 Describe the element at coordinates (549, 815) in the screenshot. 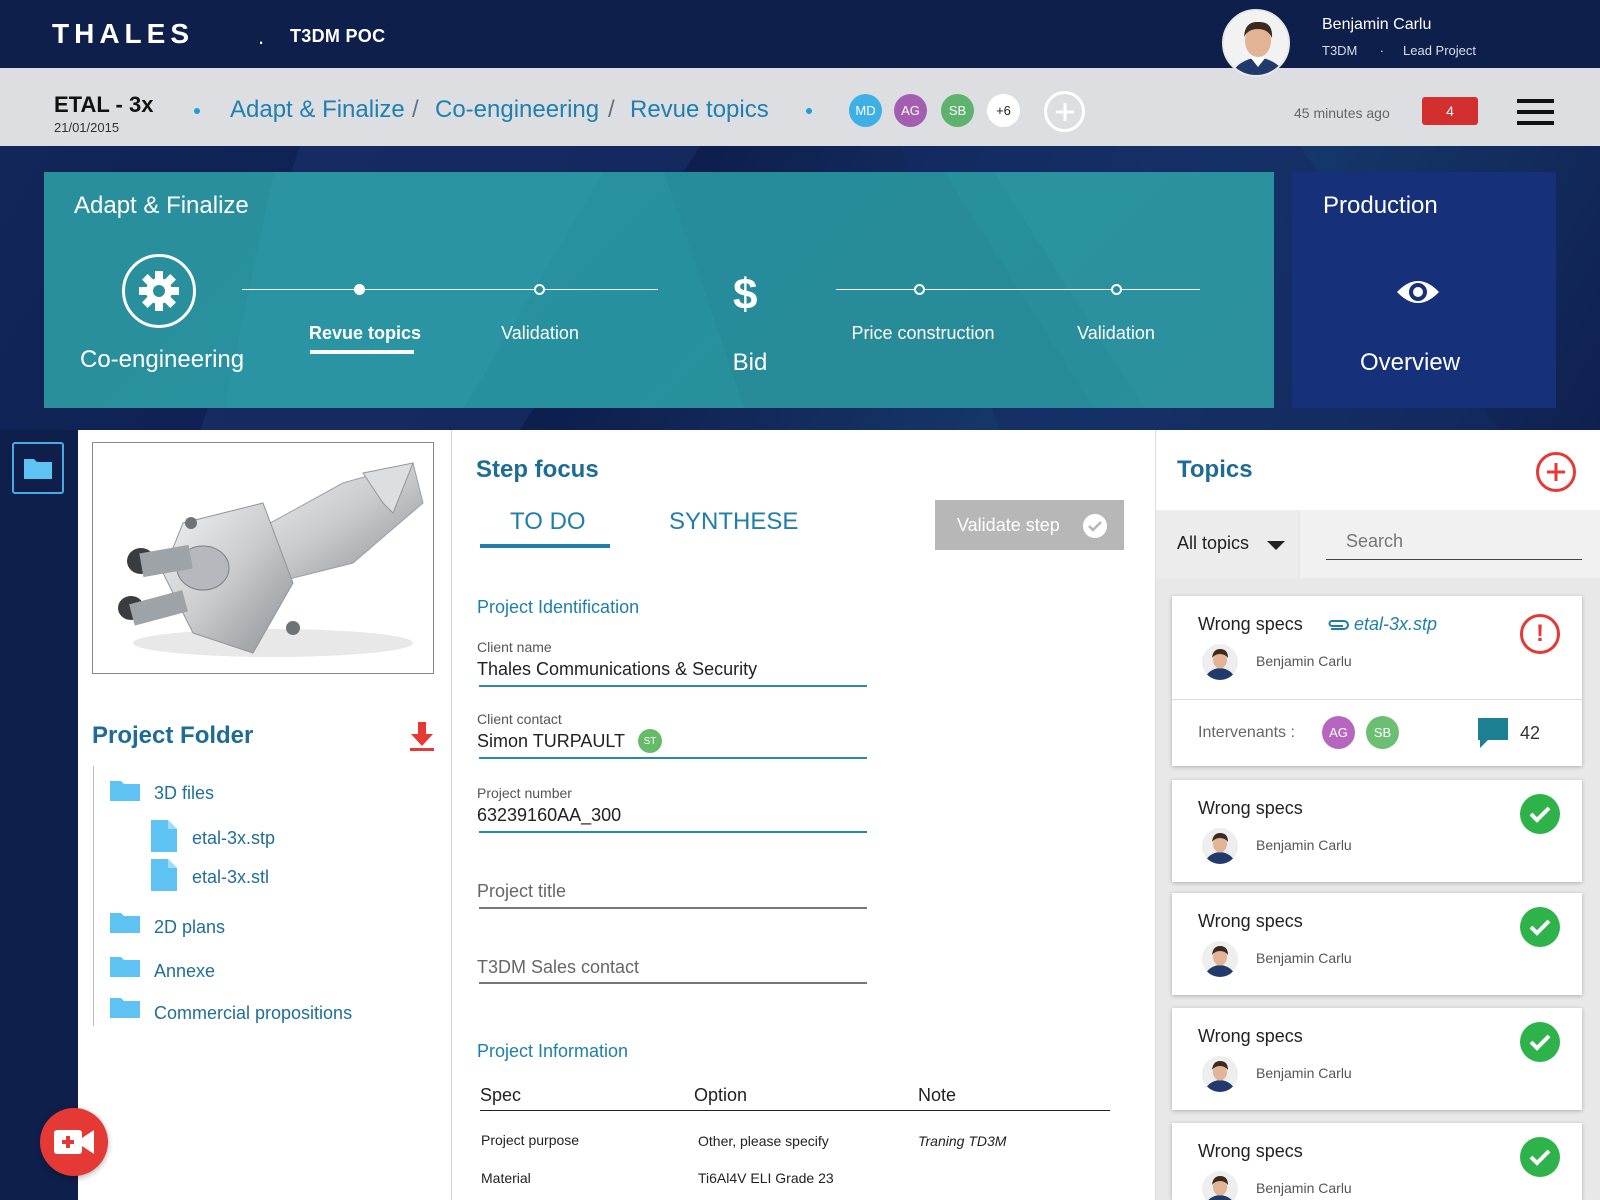

I see `project-number-field: 63239160AA_300` at that location.